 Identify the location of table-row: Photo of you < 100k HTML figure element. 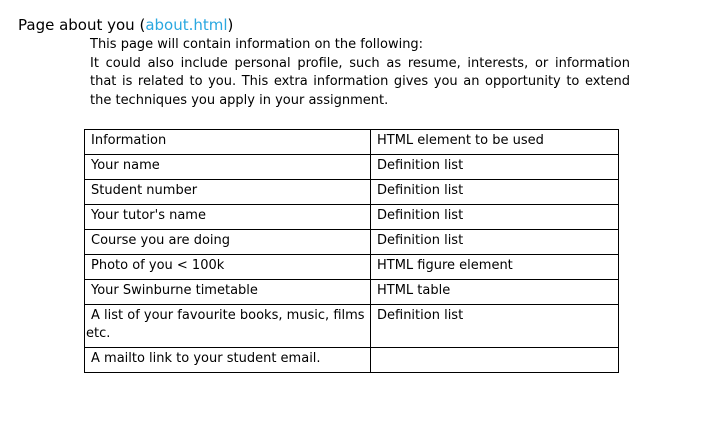
(351, 267).